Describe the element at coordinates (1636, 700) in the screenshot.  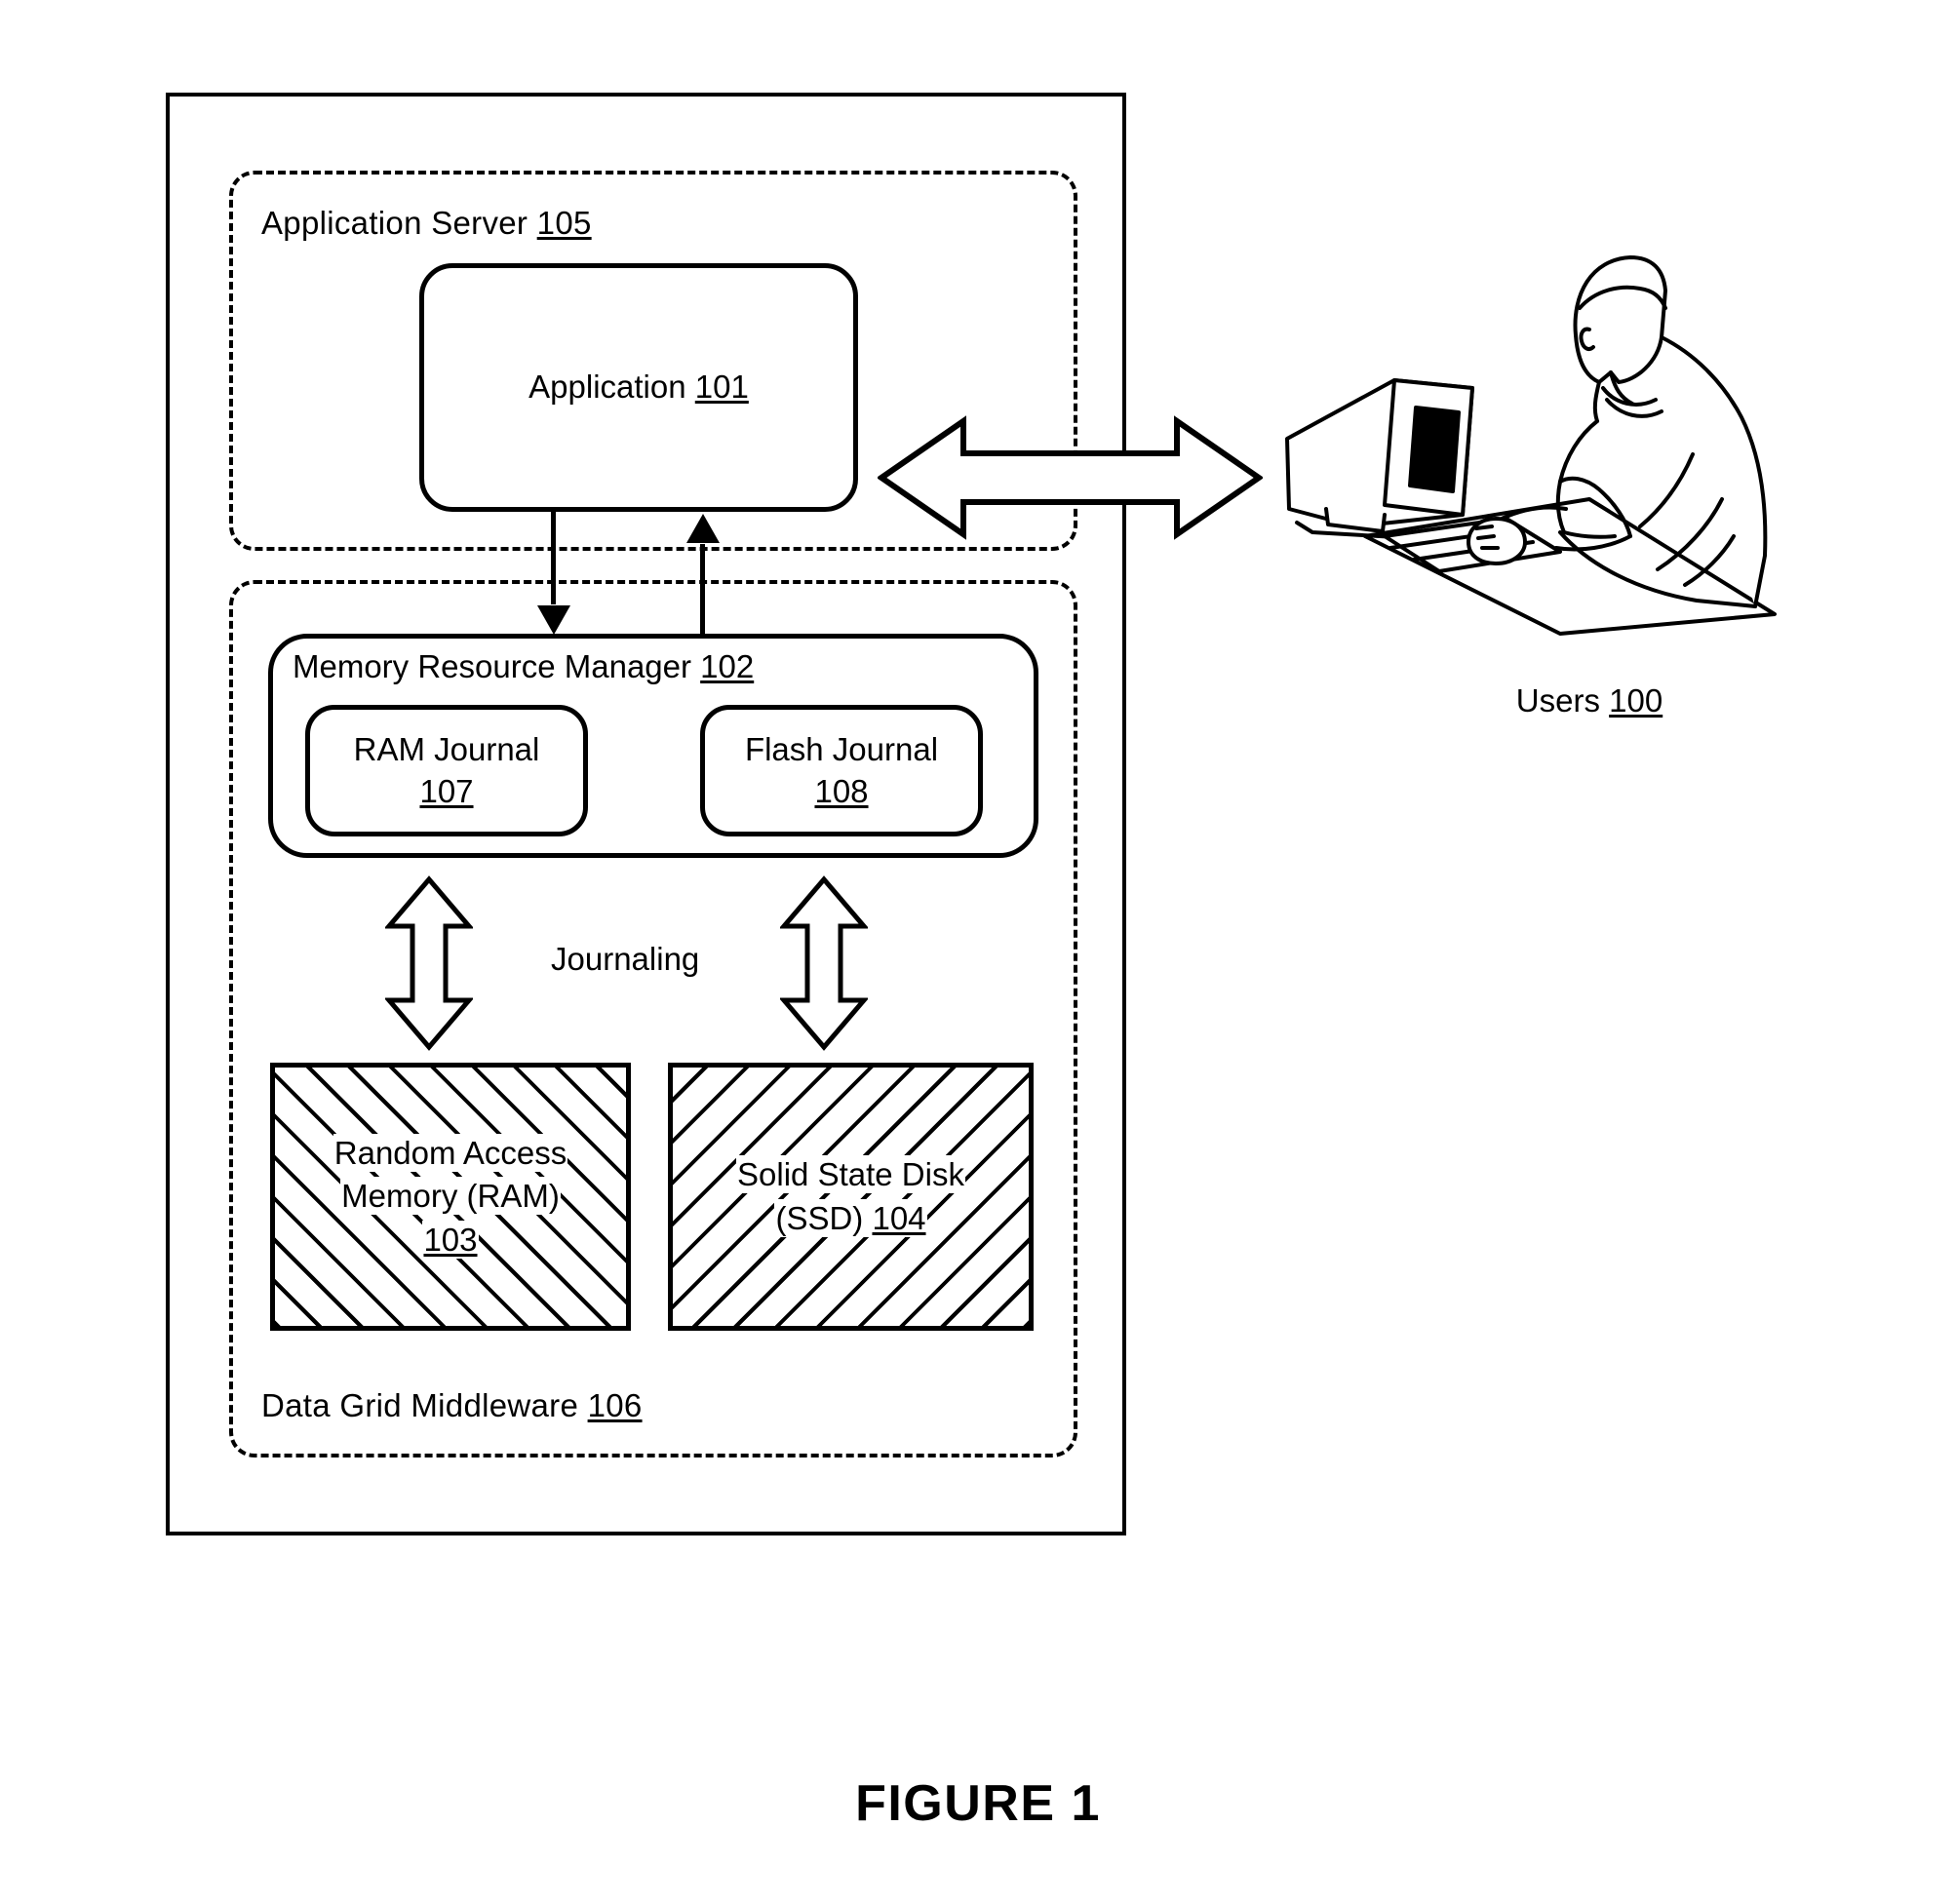
I see `users-ref: 100` at that location.